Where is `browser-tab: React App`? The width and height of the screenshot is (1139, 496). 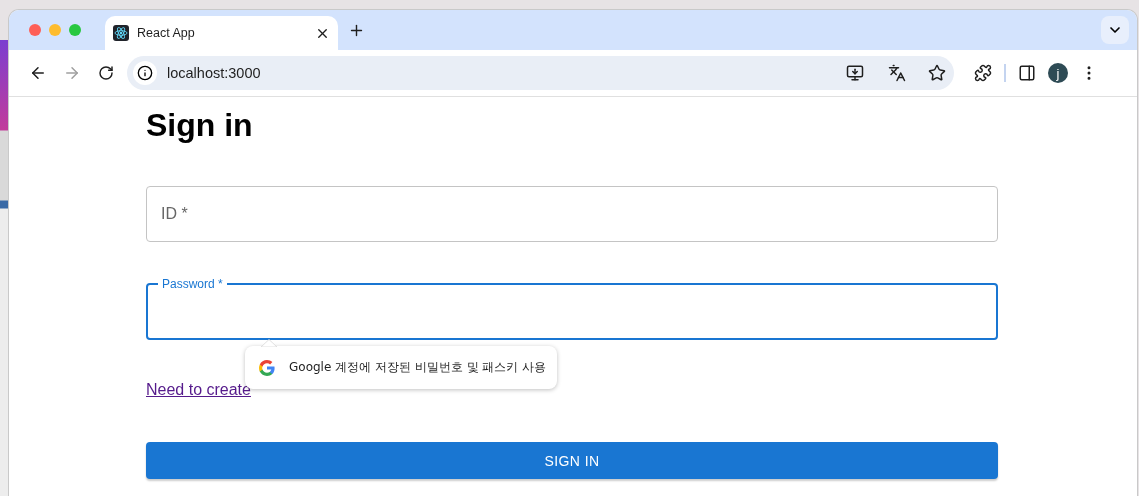 browser-tab: React App is located at coordinates (221, 33).